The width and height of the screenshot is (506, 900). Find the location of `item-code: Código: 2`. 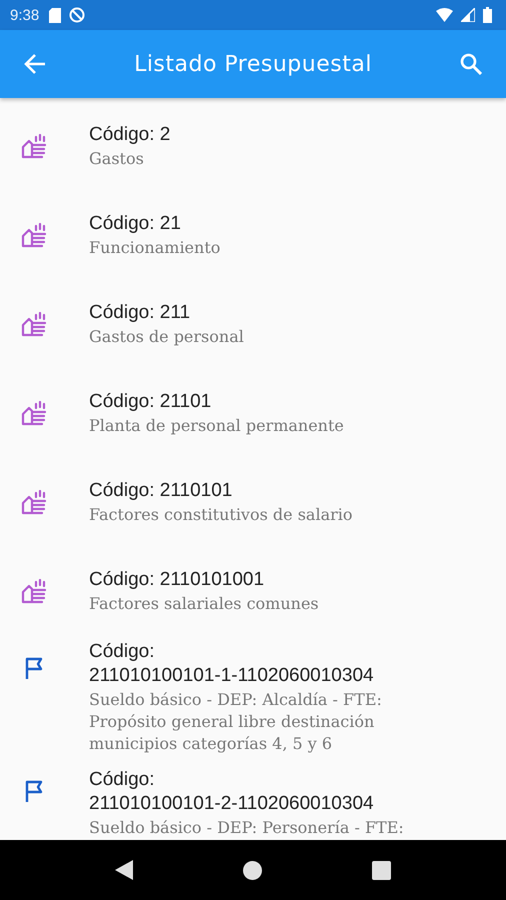

item-code: Código: 2 is located at coordinates (130, 135).